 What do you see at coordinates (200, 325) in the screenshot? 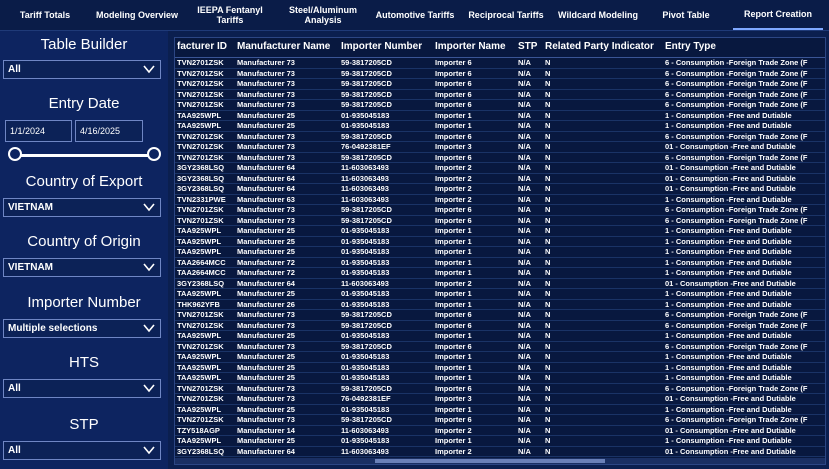
I see `cell-manufacturer-id: TVN2701ZSK` at bounding box center [200, 325].